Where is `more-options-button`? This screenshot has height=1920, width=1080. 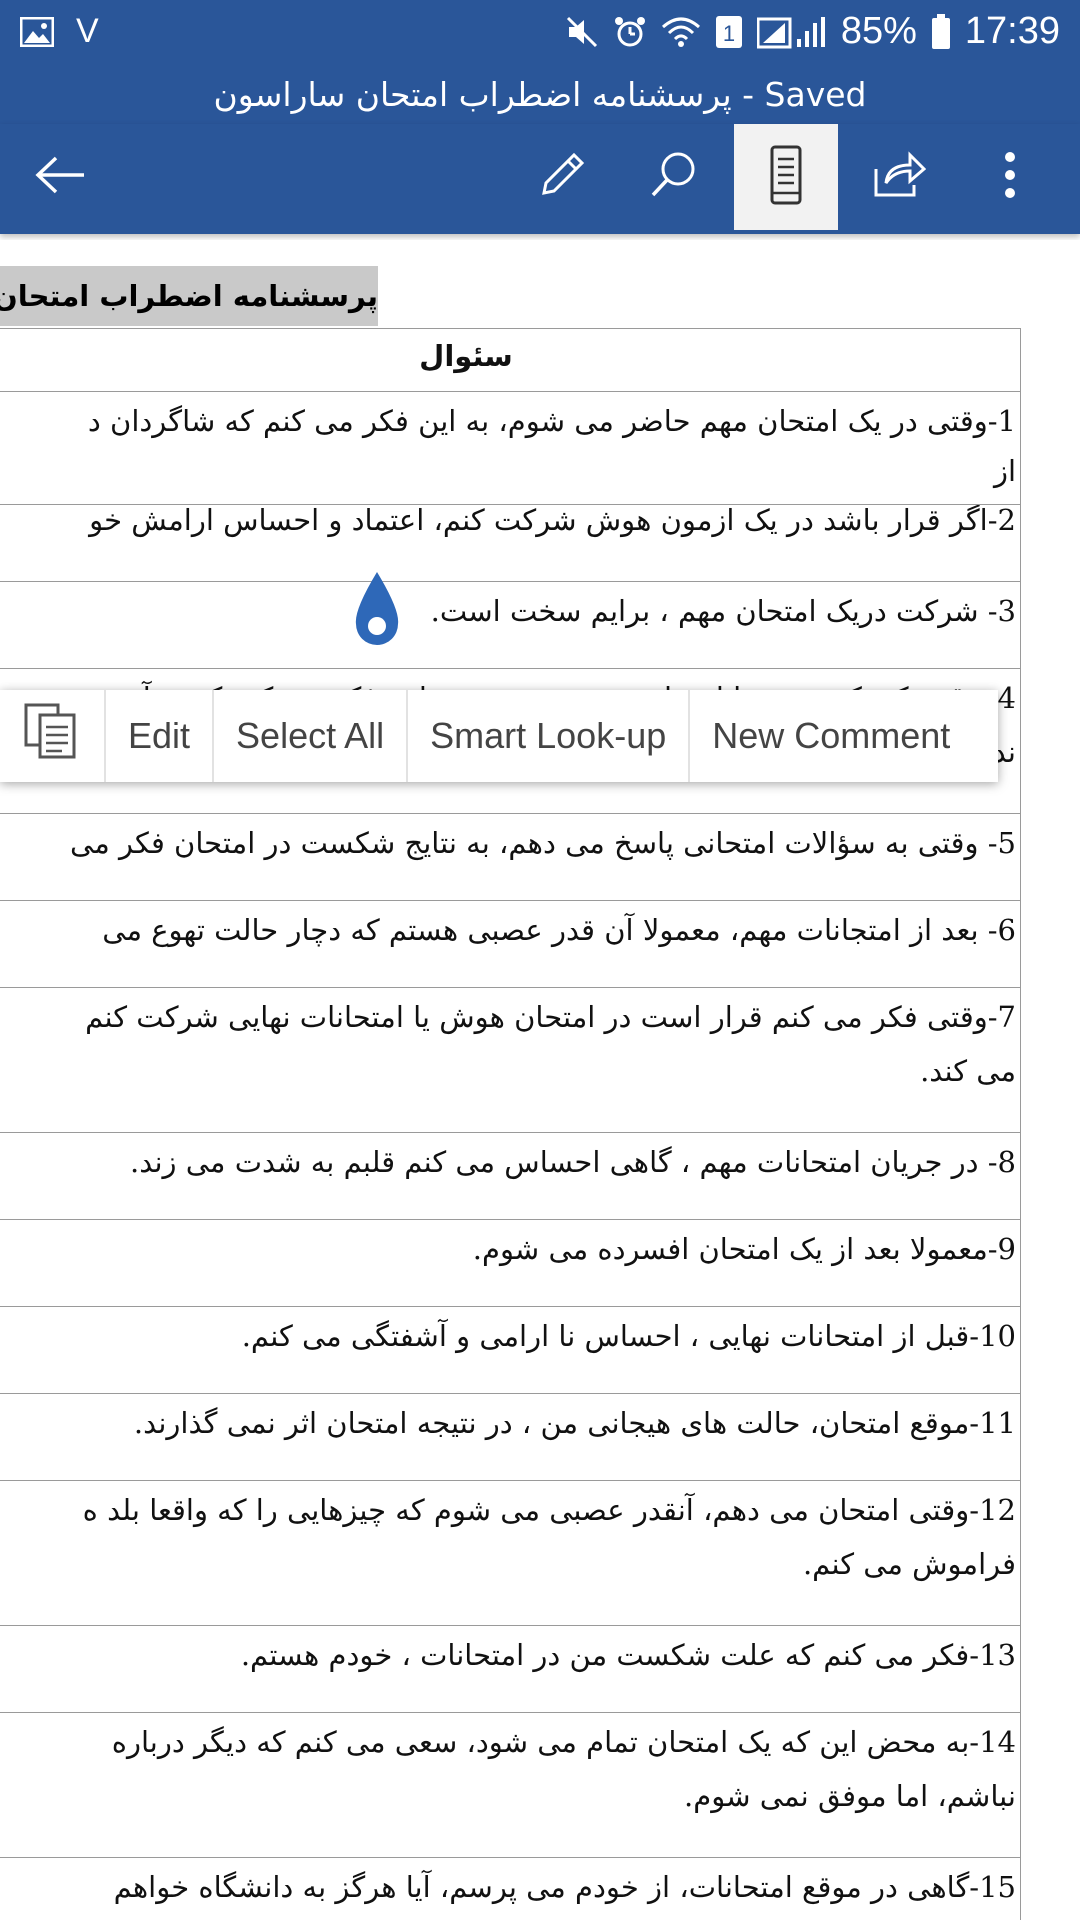 more-options-button is located at coordinates (1010, 177).